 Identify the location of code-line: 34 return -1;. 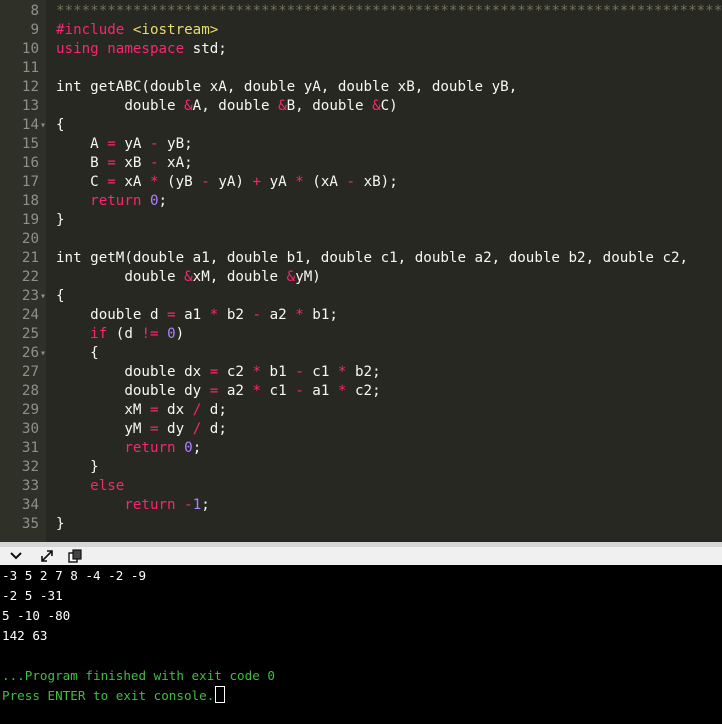
(361, 505).